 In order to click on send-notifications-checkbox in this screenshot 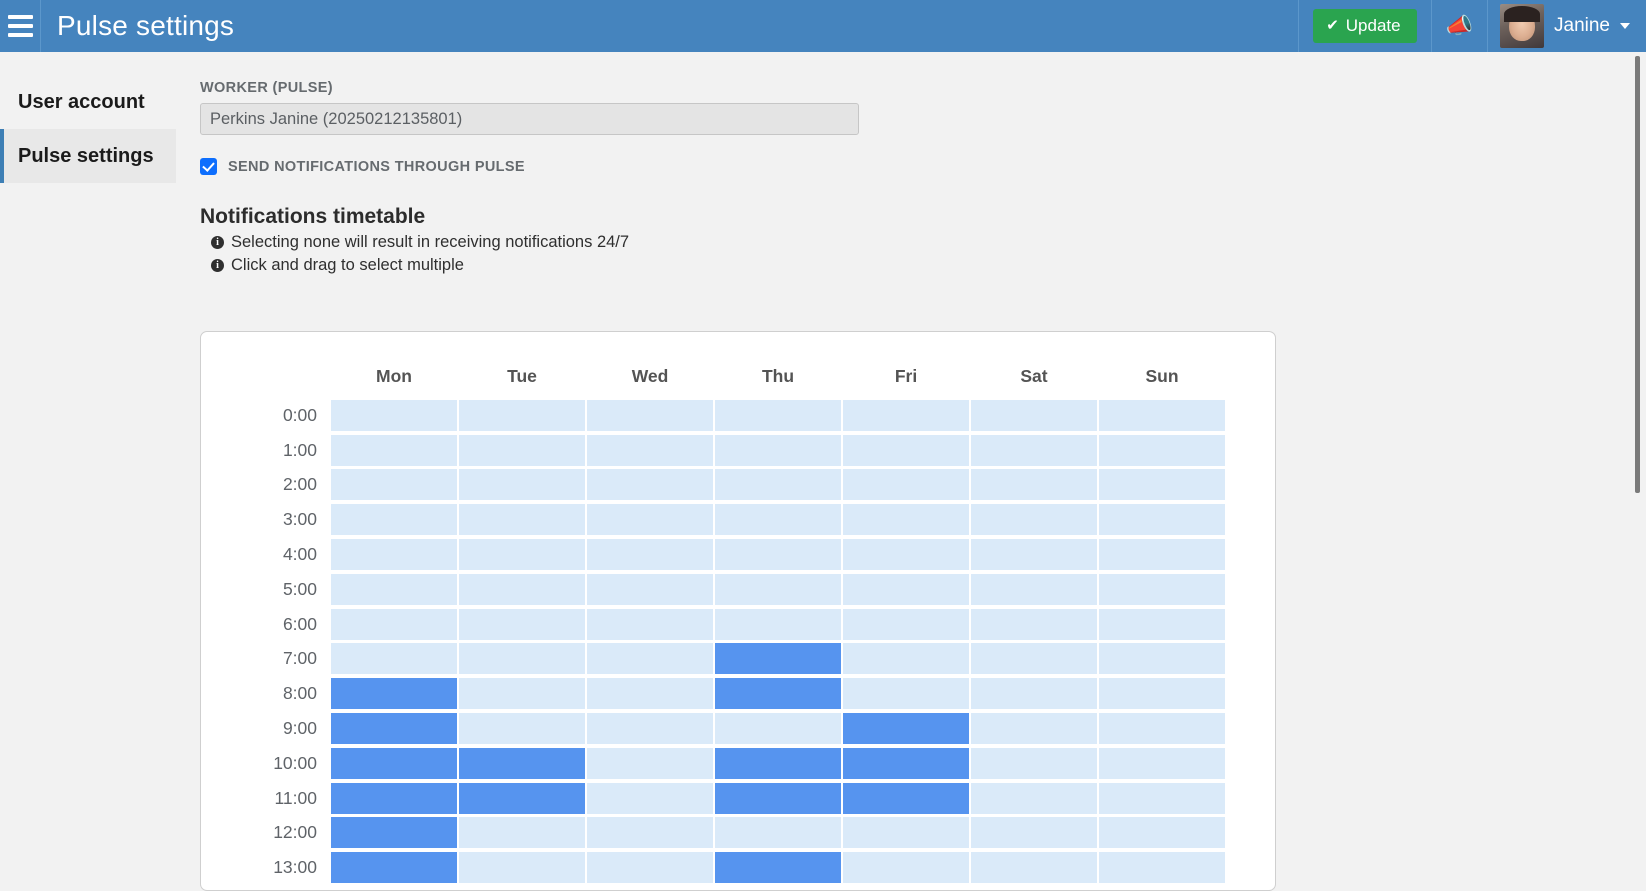, I will do `click(208, 166)`.